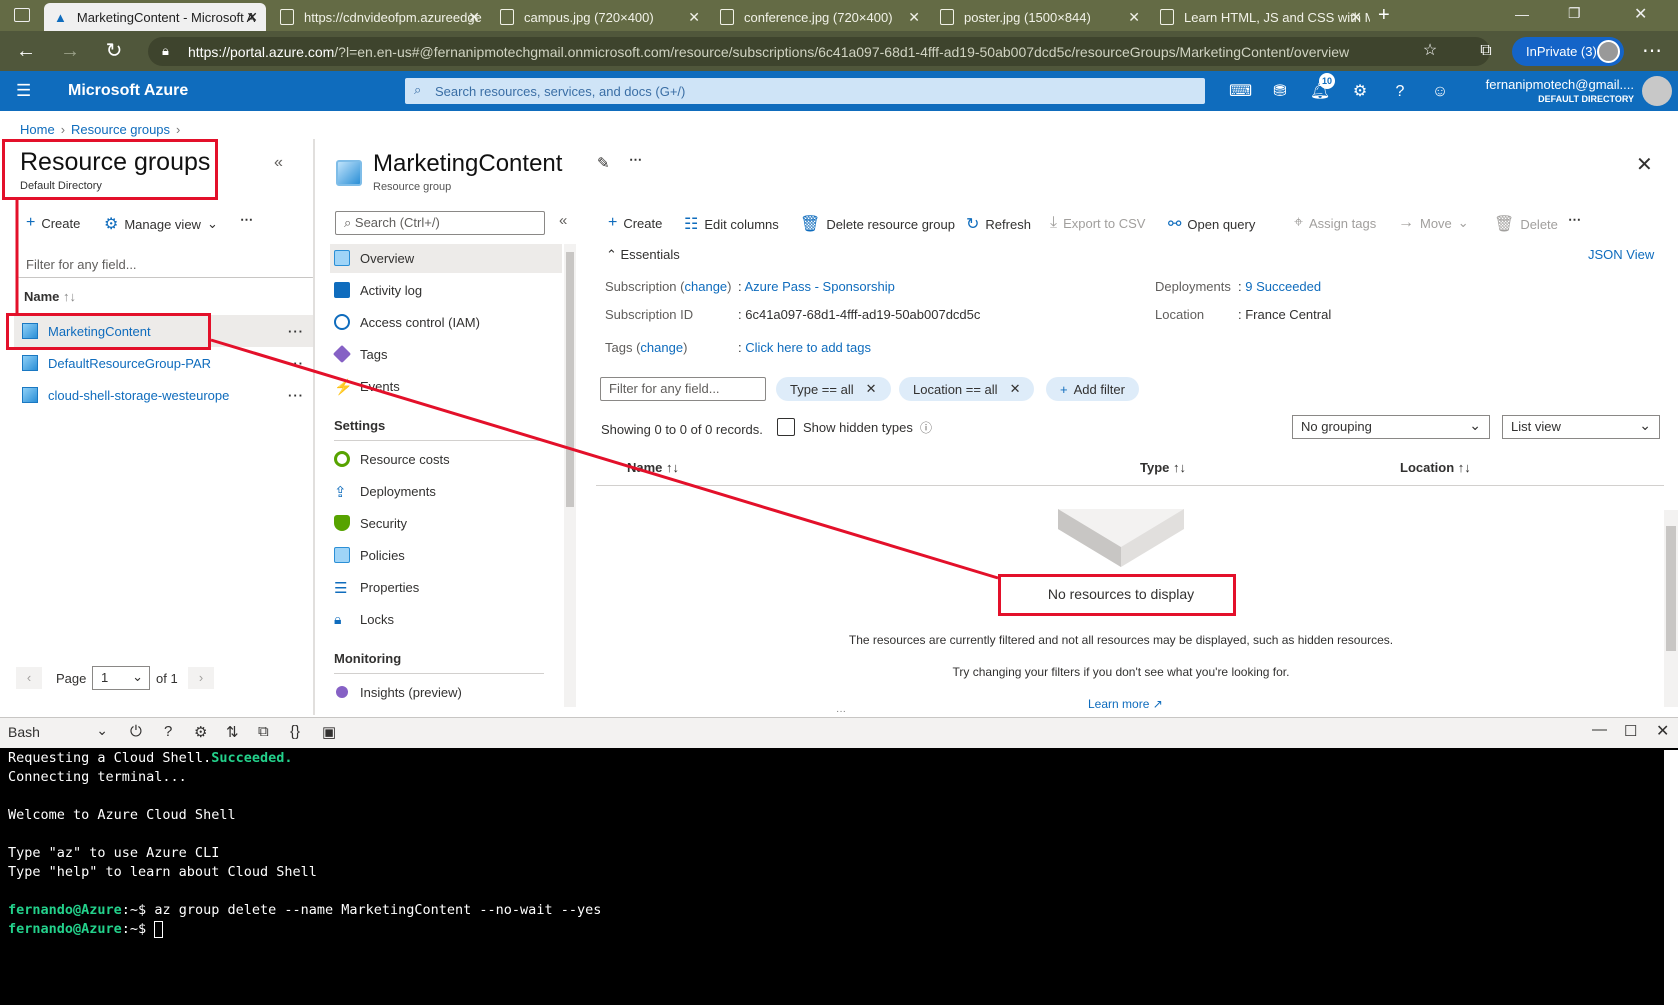  What do you see at coordinates (1384, 15) in the screenshot?
I see `new-tab-button: +` at bounding box center [1384, 15].